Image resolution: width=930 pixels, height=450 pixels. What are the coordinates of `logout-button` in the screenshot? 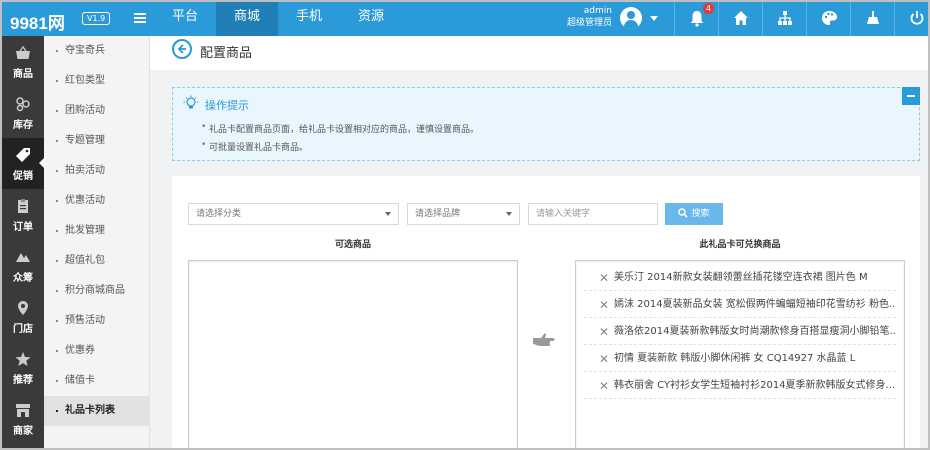 It's located at (911, 19).